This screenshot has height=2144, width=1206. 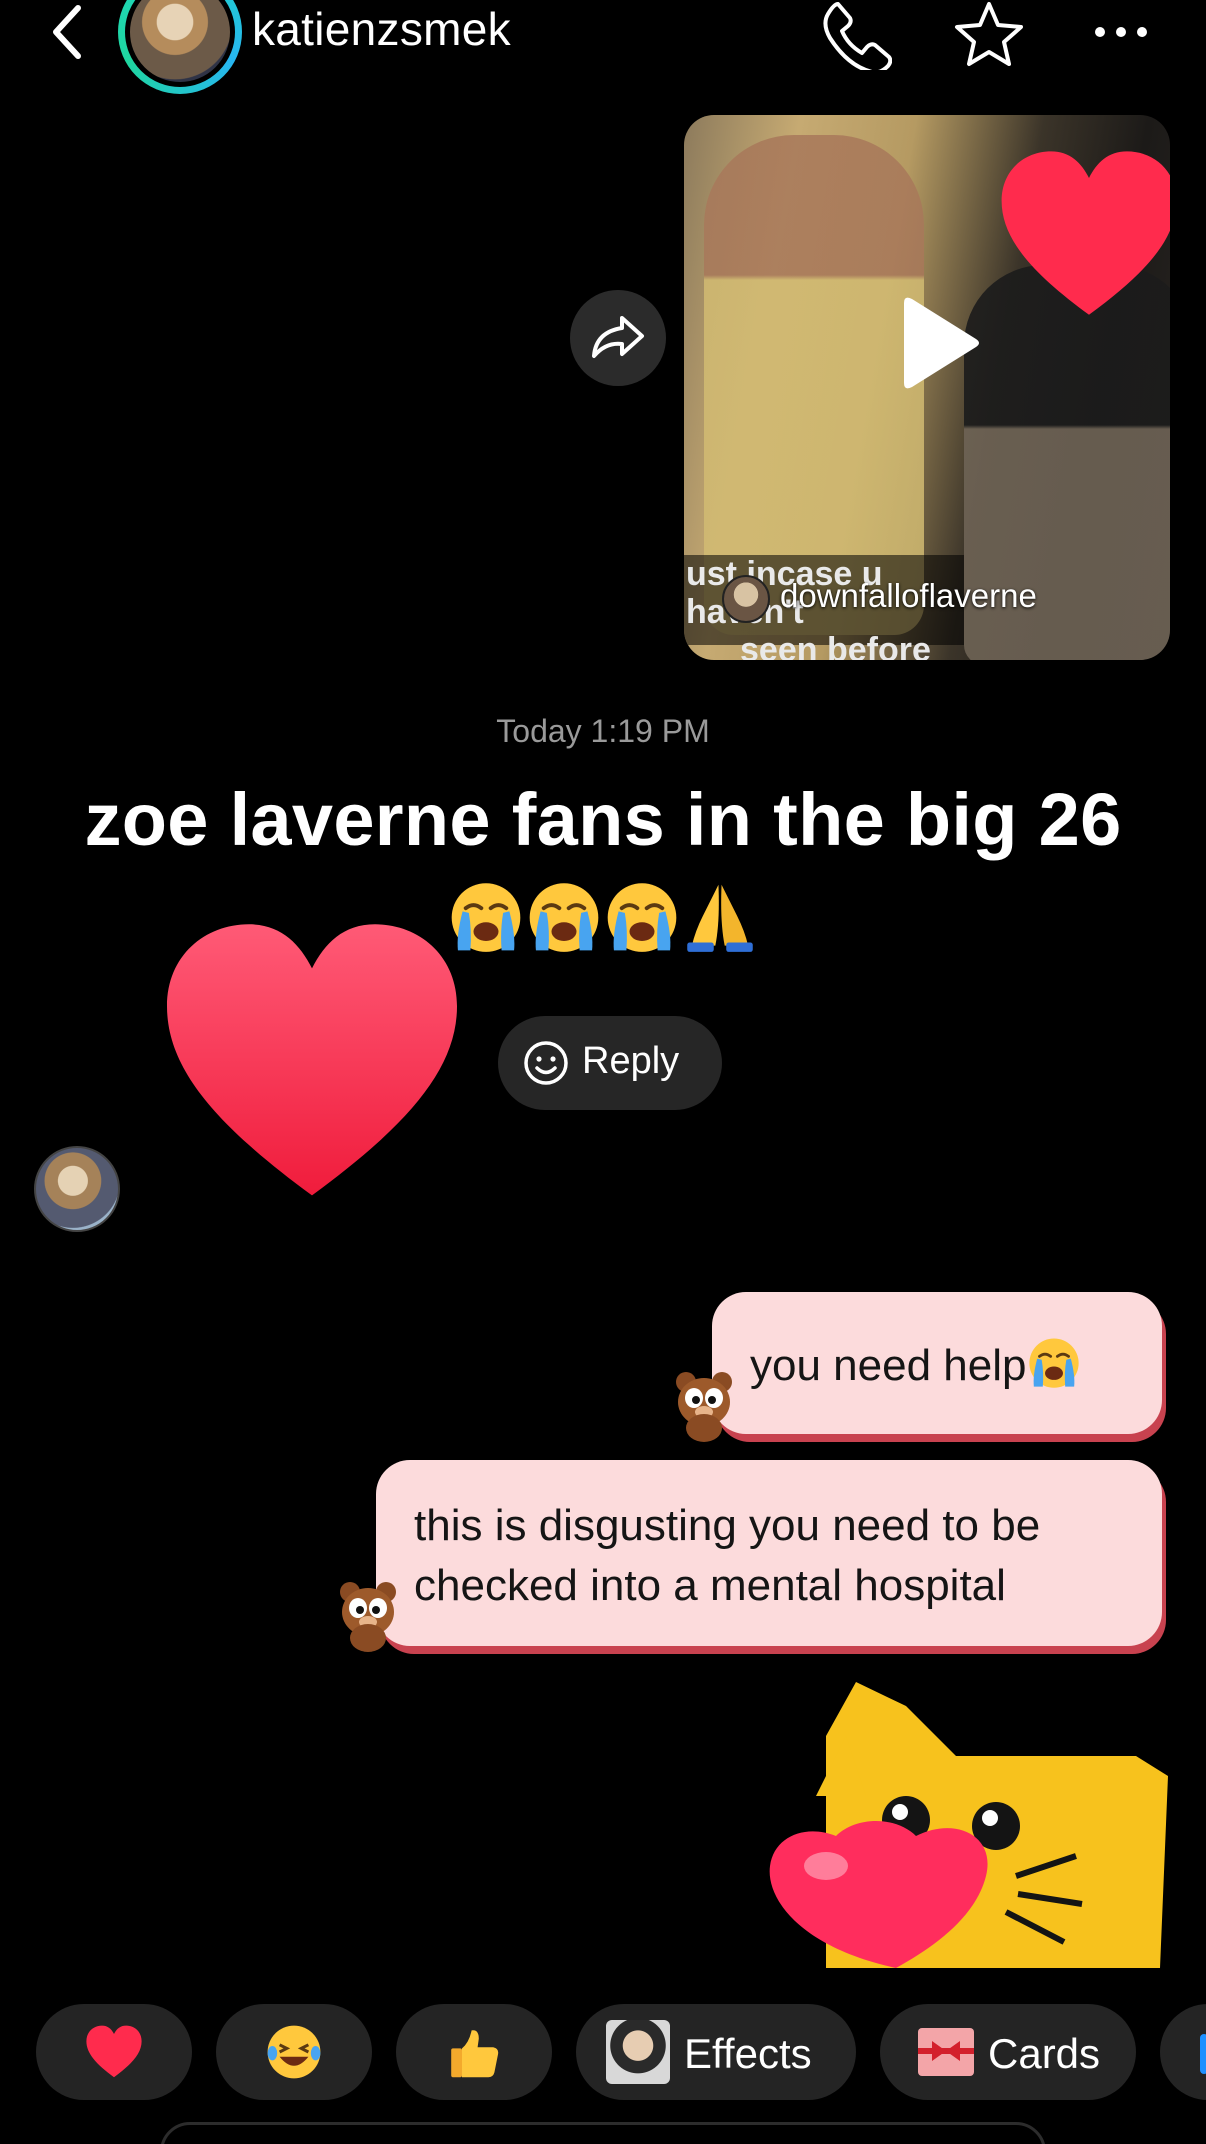 I want to click on play-icon, so click(x=939, y=345).